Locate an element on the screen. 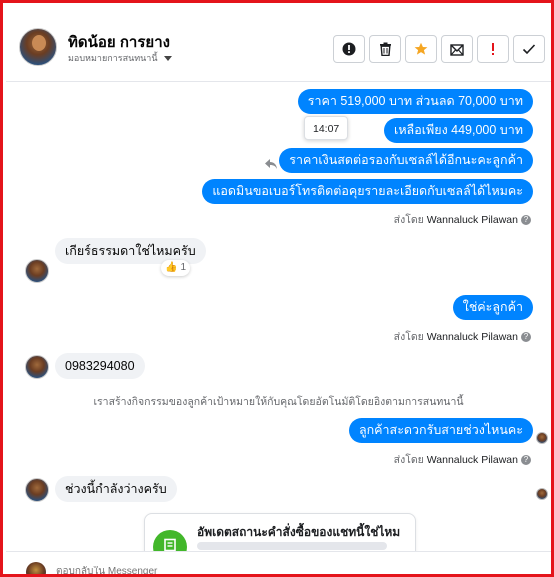 The width and height of the screenshot is (554, 577). done-button is located at coordinates (529, 49).